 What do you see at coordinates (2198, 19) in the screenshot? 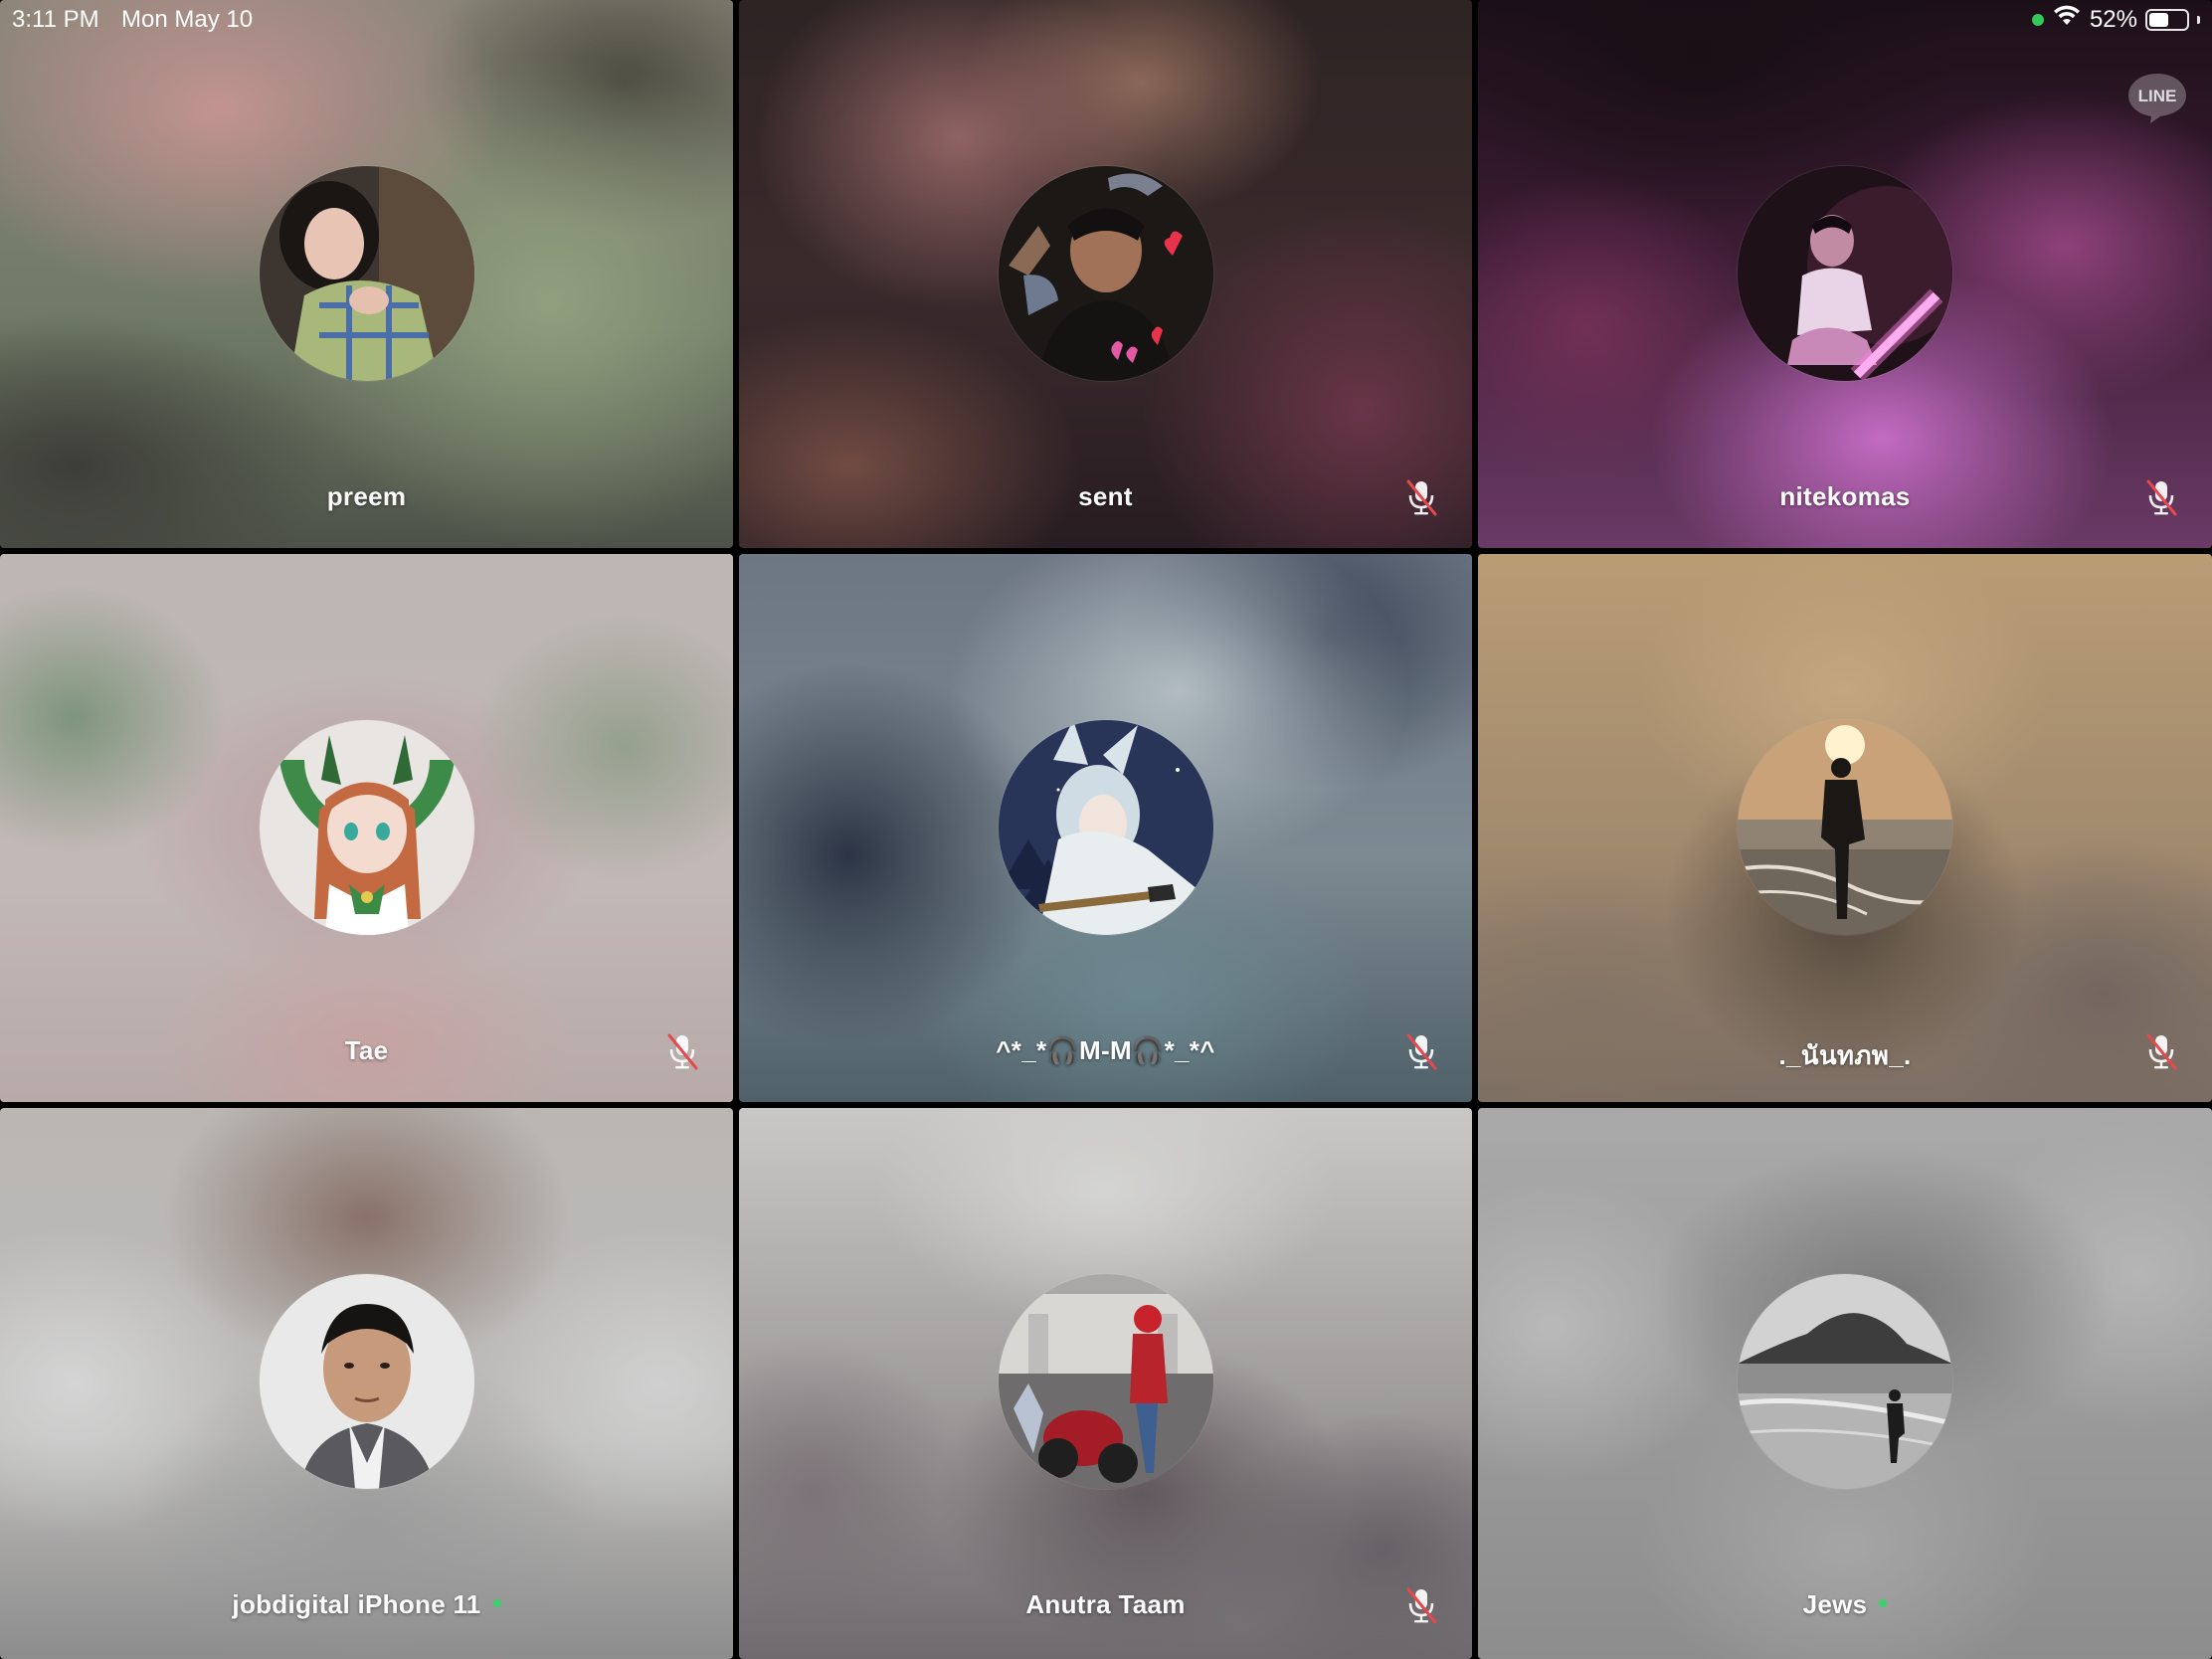
I see `battery-tip` at bounding box center [2198, 19].